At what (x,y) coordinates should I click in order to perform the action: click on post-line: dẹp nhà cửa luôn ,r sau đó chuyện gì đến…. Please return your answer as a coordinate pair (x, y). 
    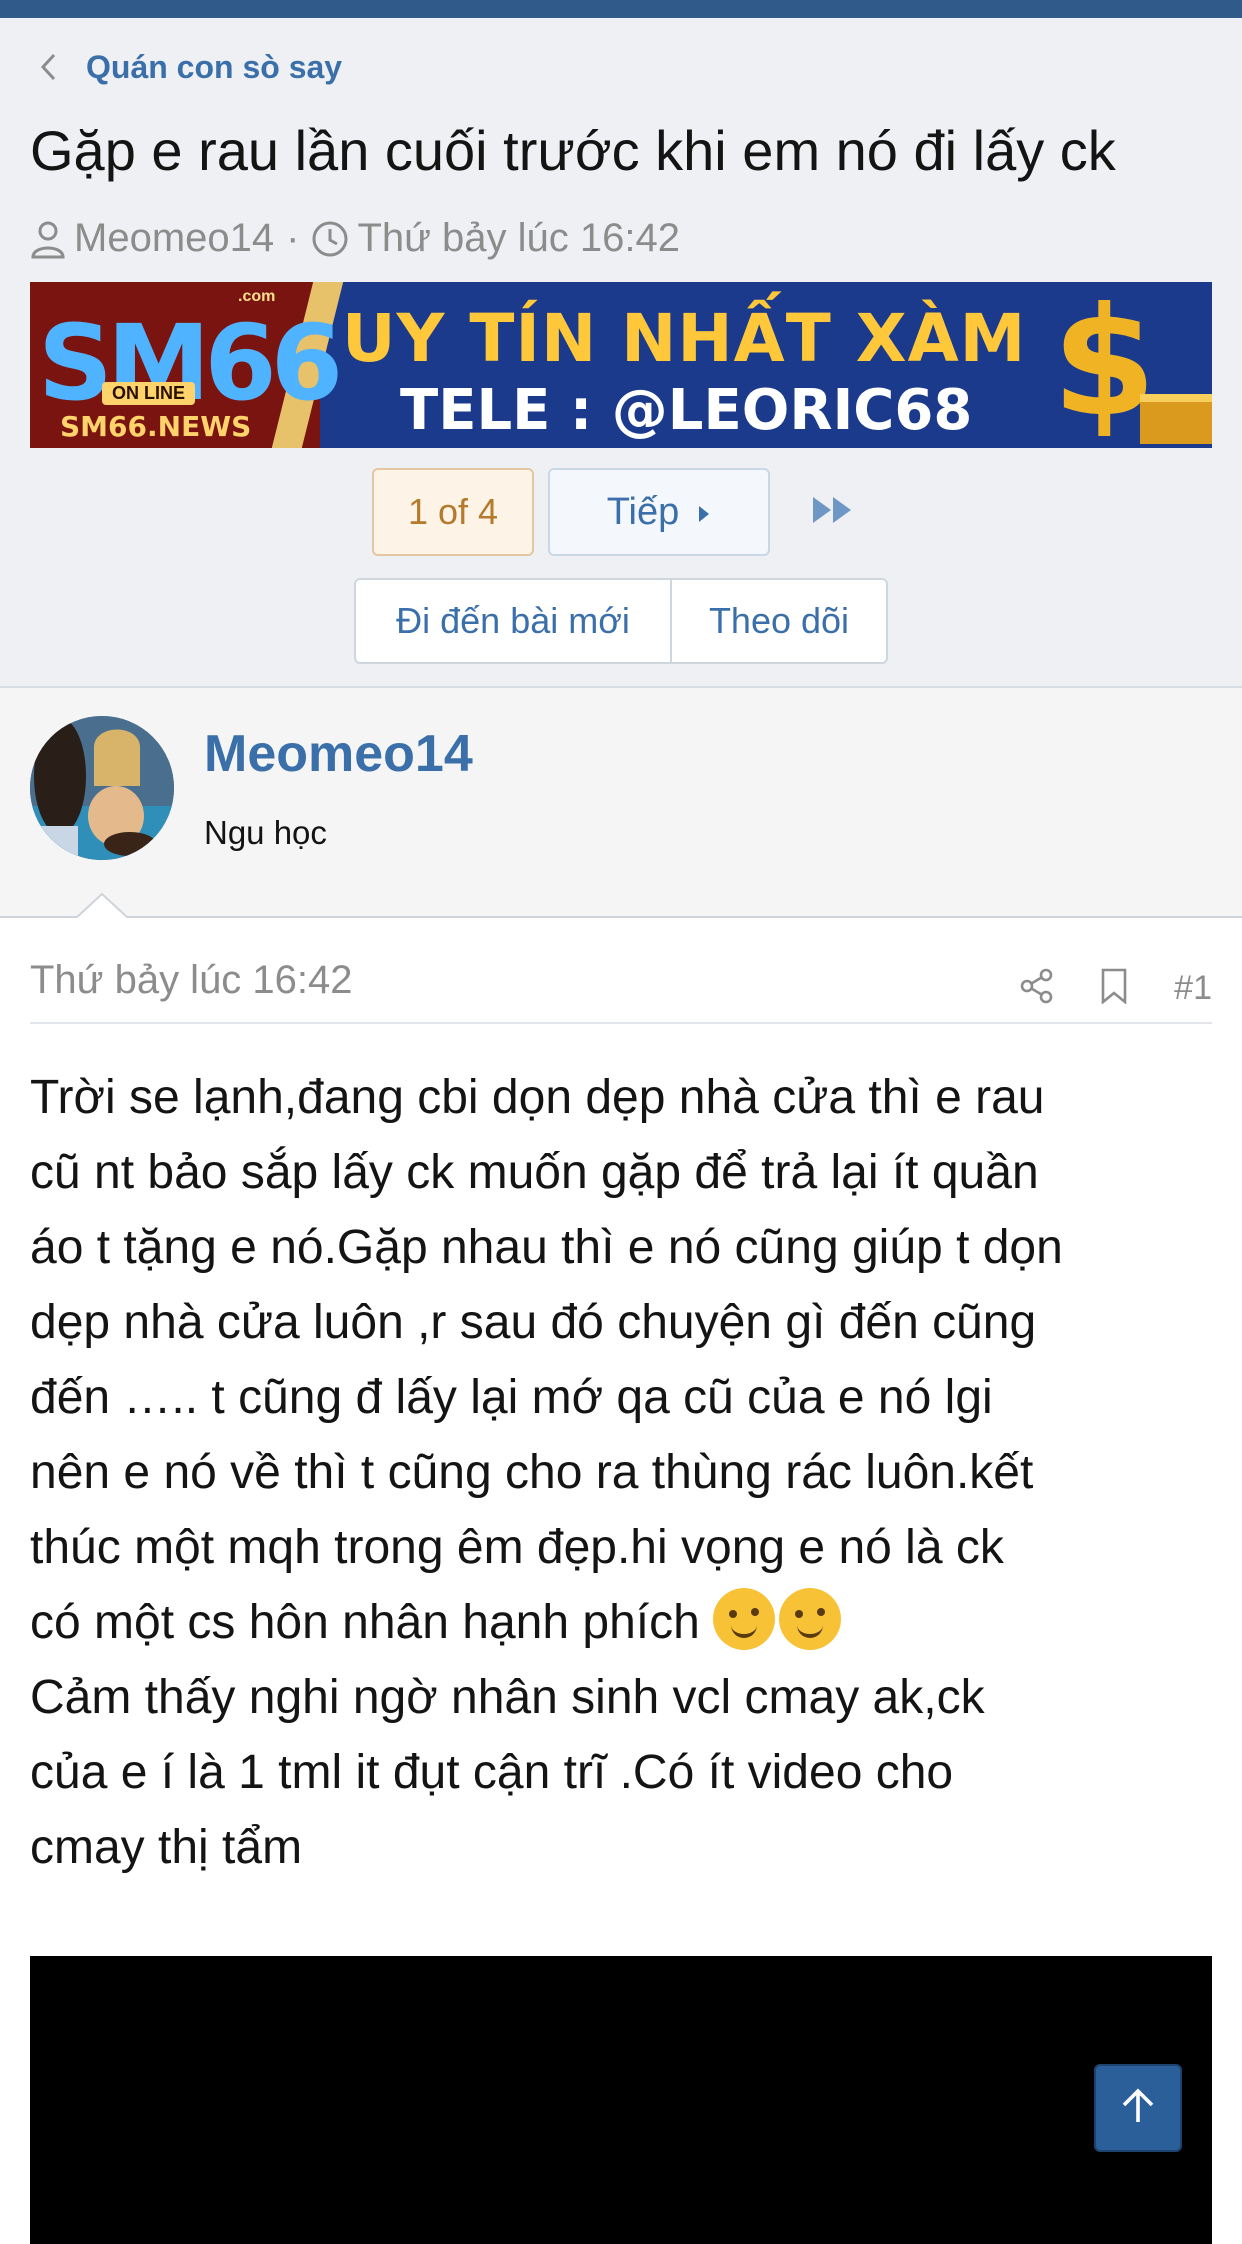
    Looking at the image, I should click on (533, 1322).